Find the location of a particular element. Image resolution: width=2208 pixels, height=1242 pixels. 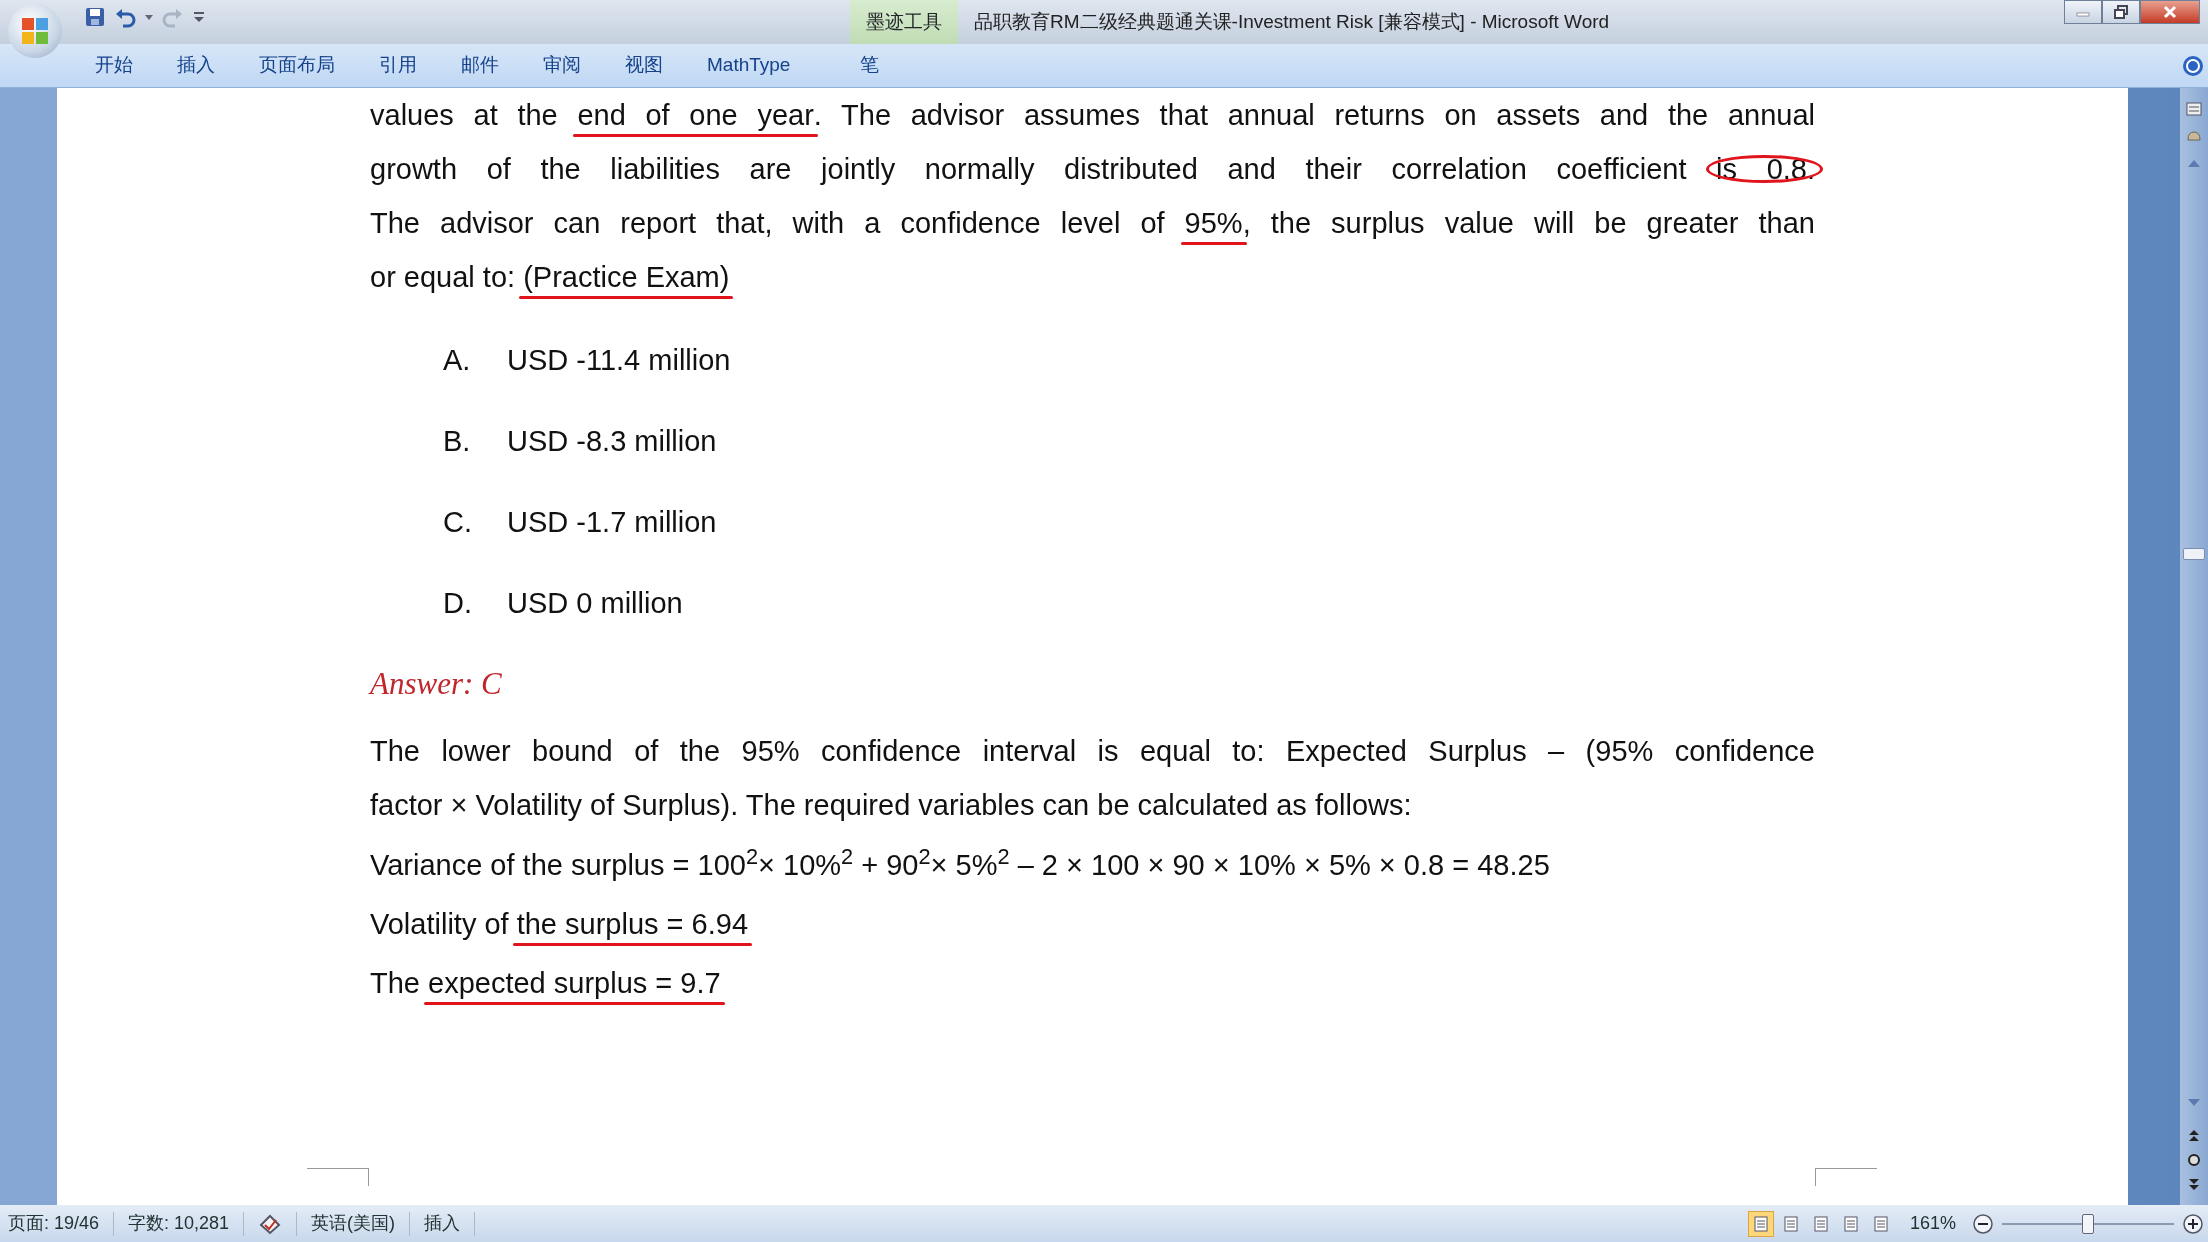

answer-label: Answer: C is located at coordinates (436, 683).